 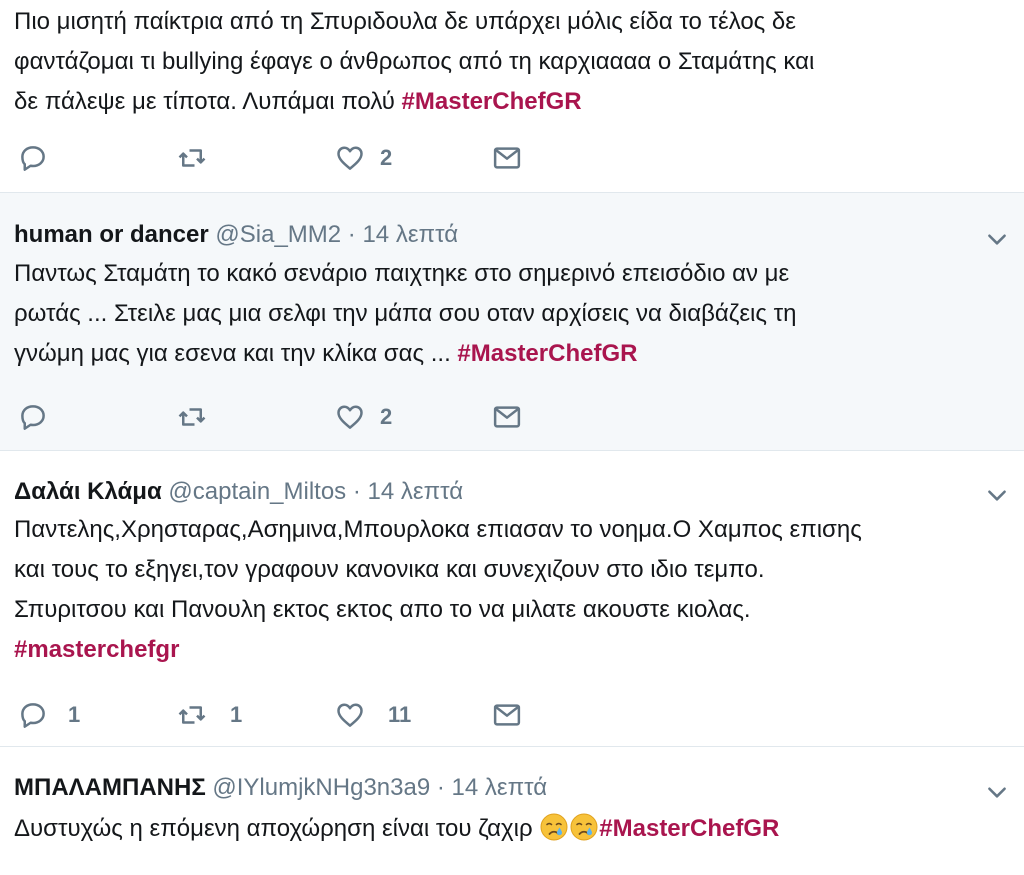 I want to click on like-button: 11, so click(x=372, y=715).